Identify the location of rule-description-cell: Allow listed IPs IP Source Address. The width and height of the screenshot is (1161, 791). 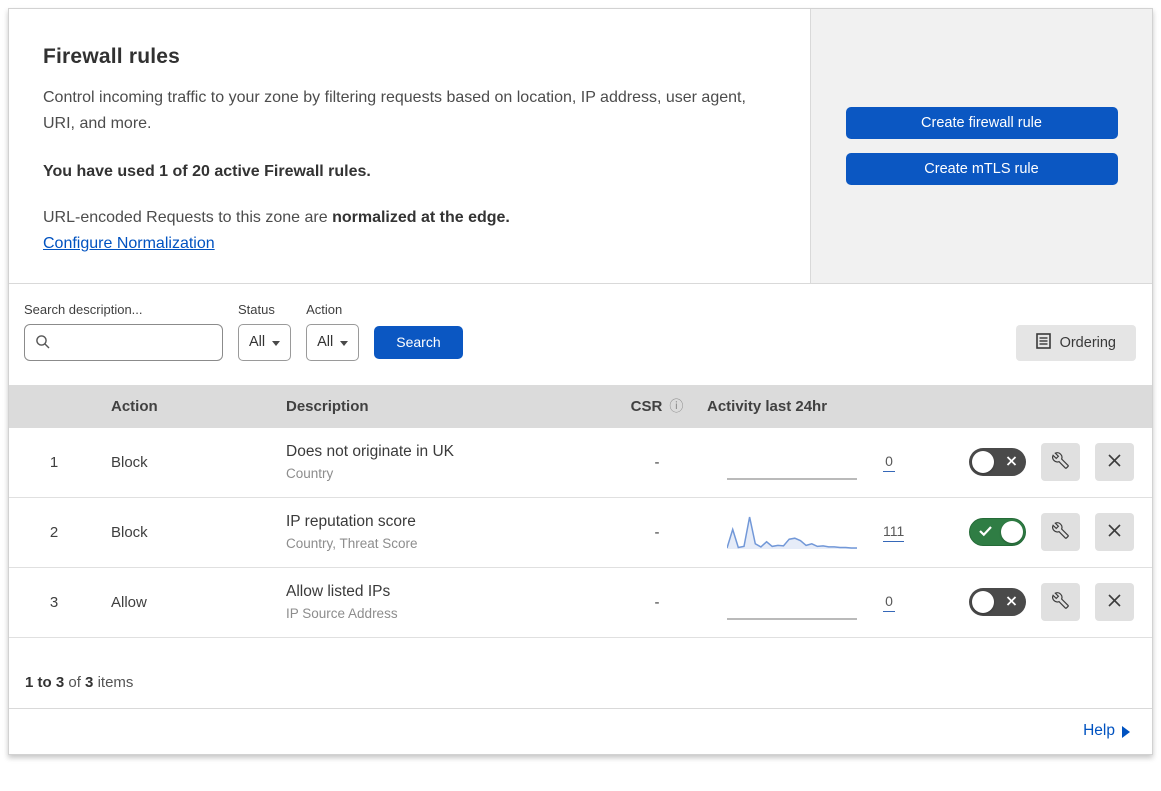
(435, 602).